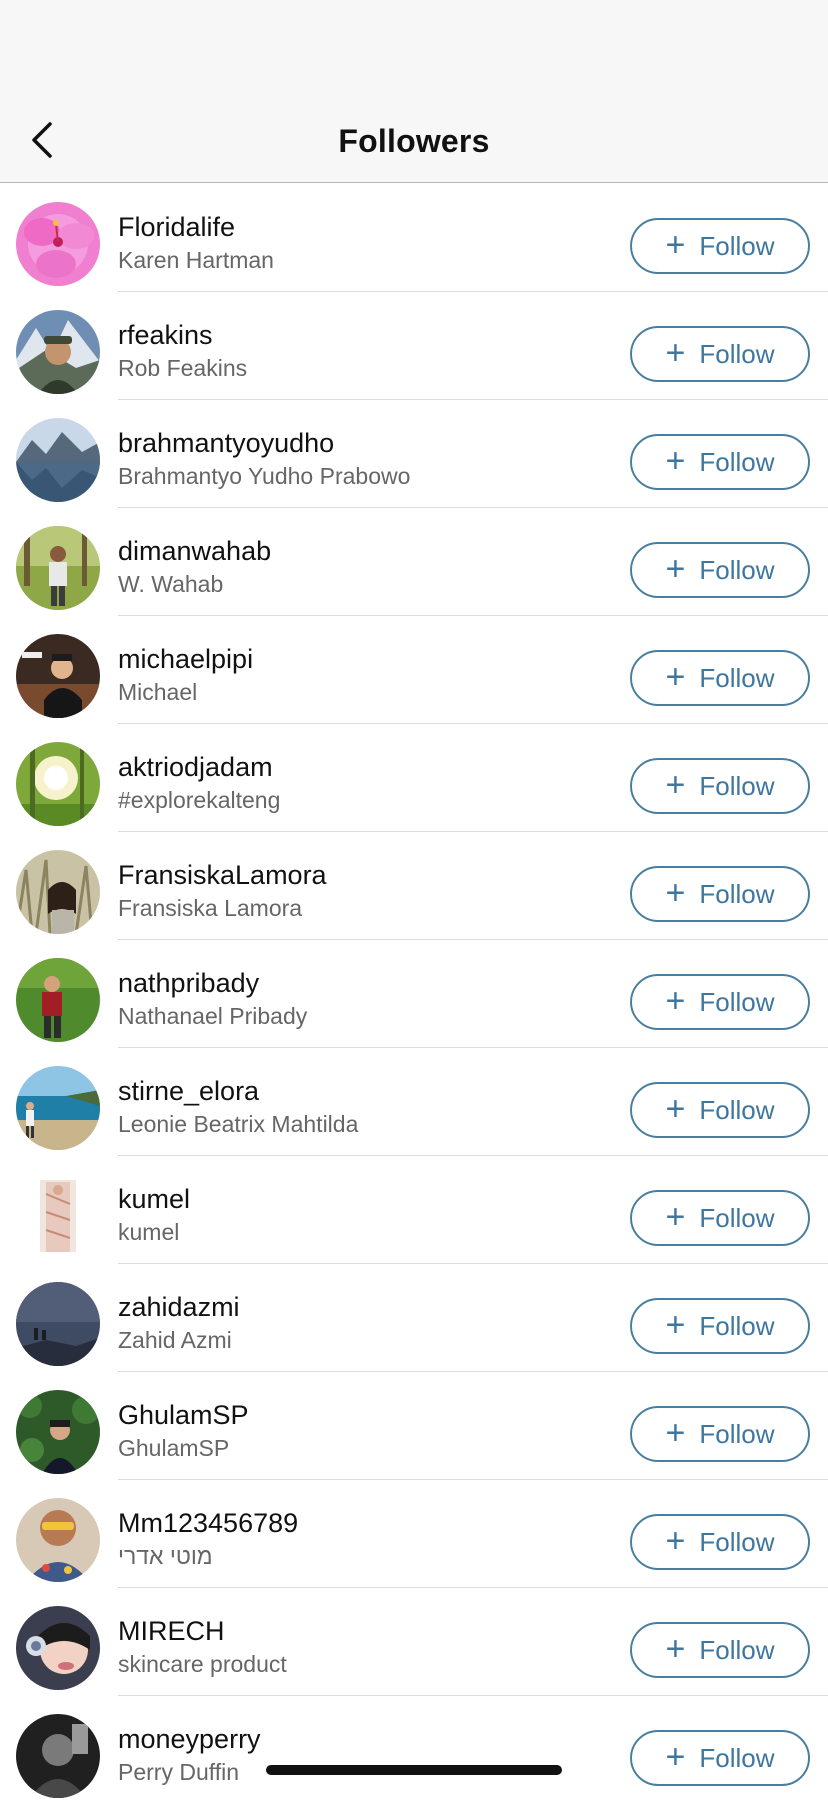 Image resolution: width=828 pixels, height=1804 pixels. Describe the element at coordinates (171, 1631) in the screenshot. I see `follower-username: MIRECH` at that location.